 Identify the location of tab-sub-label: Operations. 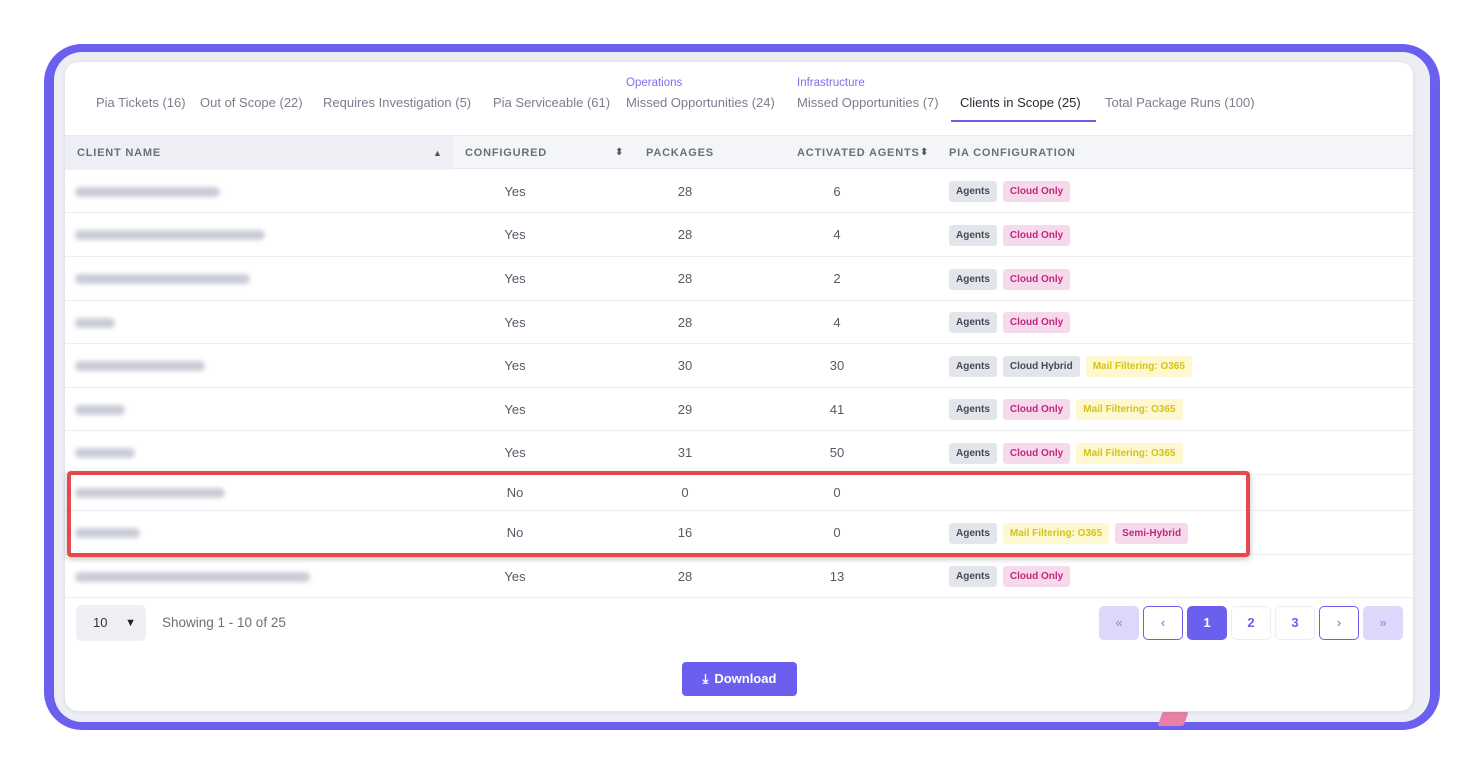
(654, 83).